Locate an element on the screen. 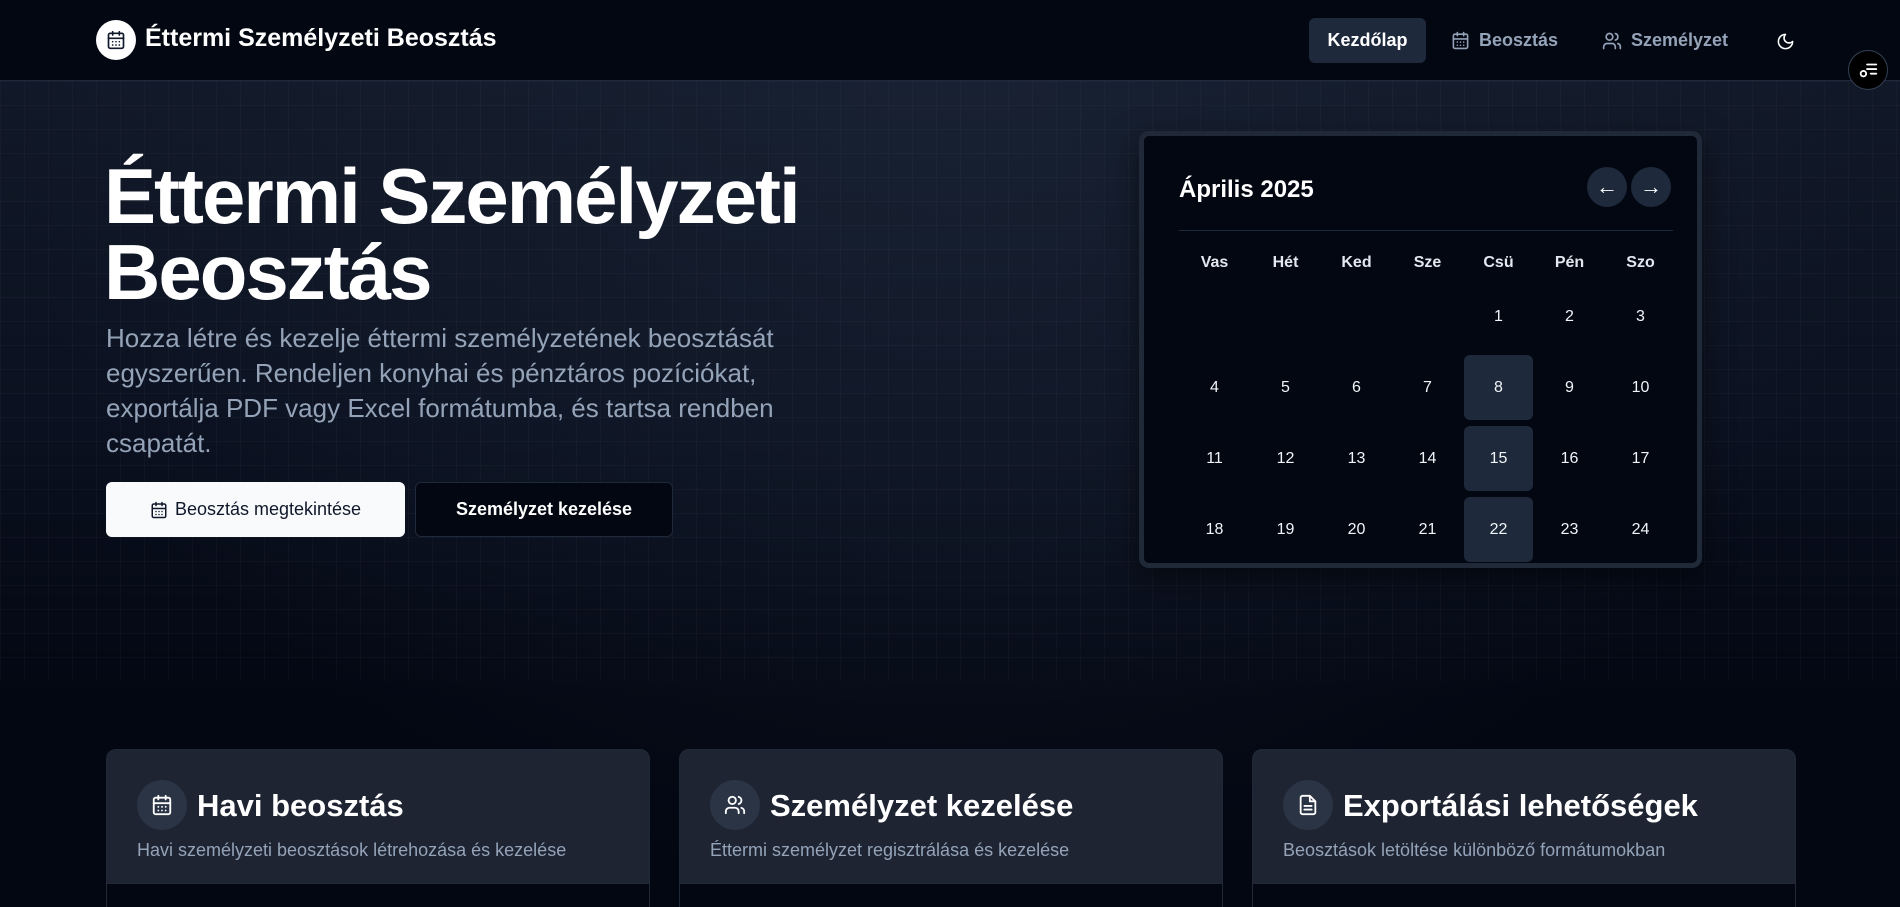 This screenshot has height=907, width=1900. calendar-day: 18 is located at coordinates (1214, 529).